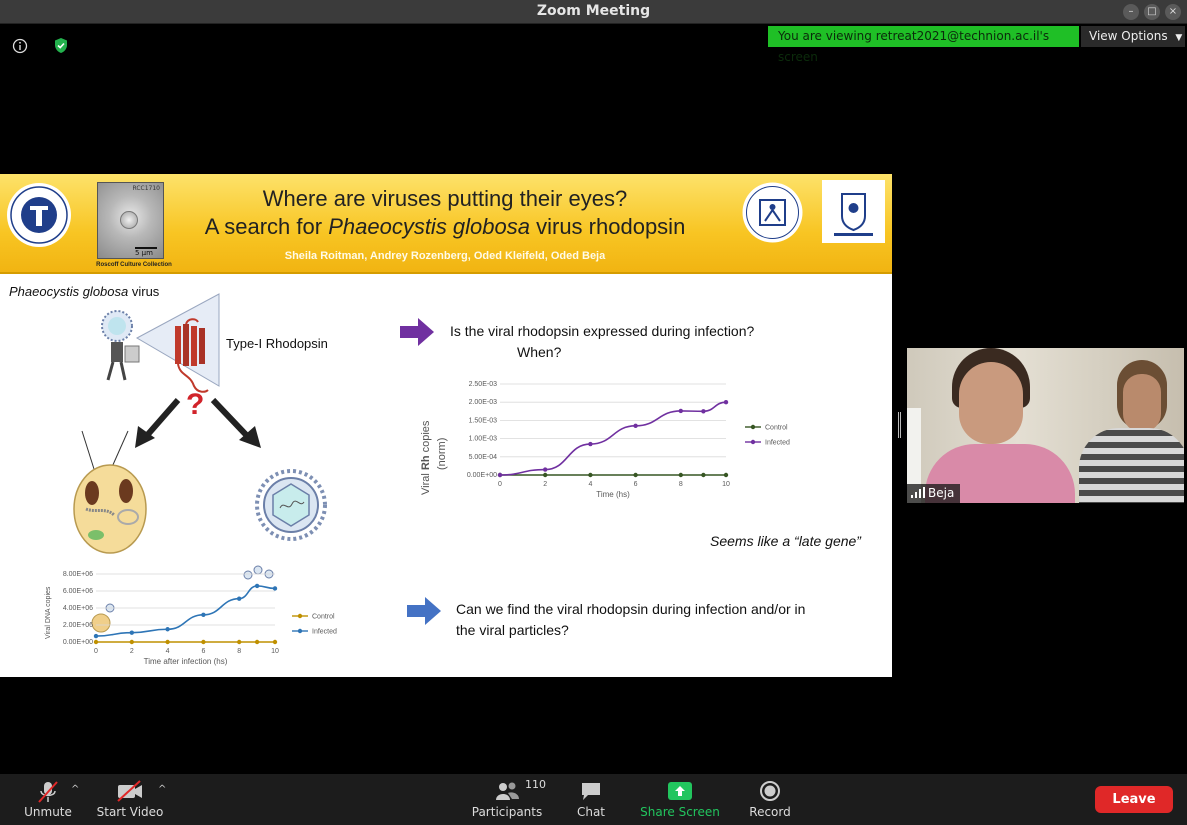 Image resolution: width=1187 pixels, height=825 pixels. What do you see at coordinates (424, 611) in the screenshot?
I see `blue-arrow-icon` at bounding box center [424, 611].